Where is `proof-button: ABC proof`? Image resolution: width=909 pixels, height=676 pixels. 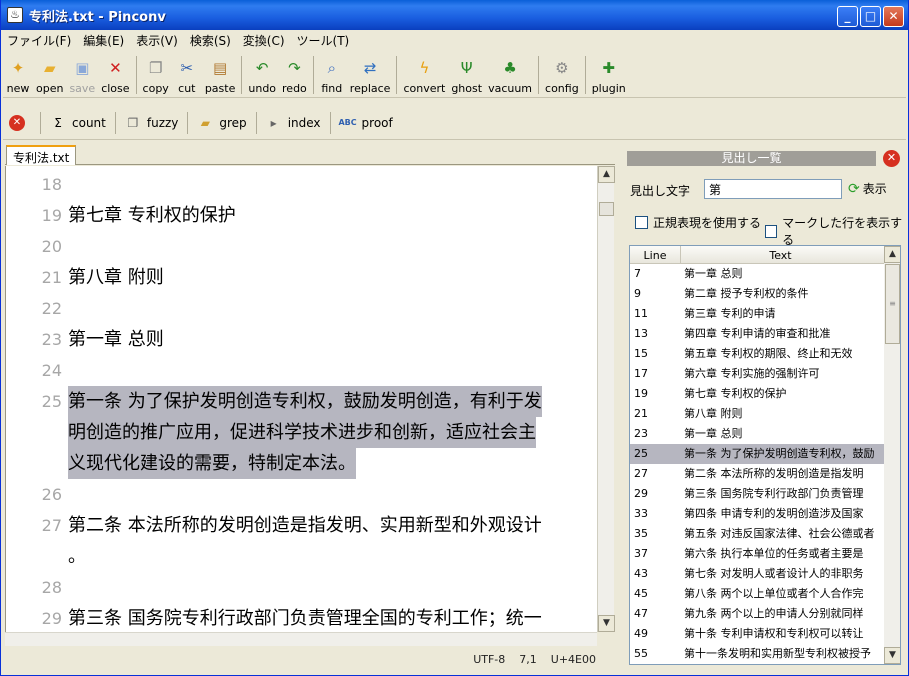 proof-button: ABC proof is located at coordinates (366, 123).